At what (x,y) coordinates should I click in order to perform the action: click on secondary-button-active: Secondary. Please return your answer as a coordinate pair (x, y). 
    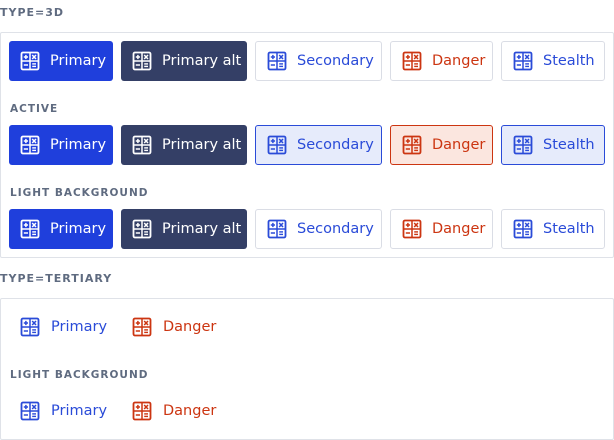
    Looking at the image, I should click on (318, 145).